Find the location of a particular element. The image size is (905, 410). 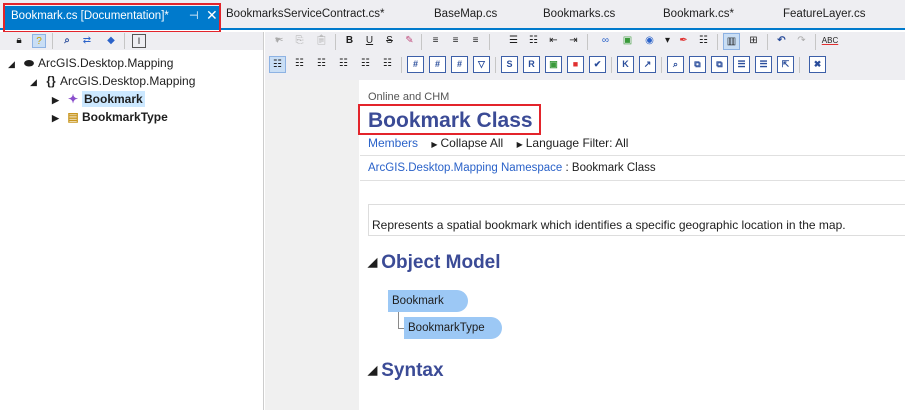

editor-gutter is located at coordinates (312, 245).